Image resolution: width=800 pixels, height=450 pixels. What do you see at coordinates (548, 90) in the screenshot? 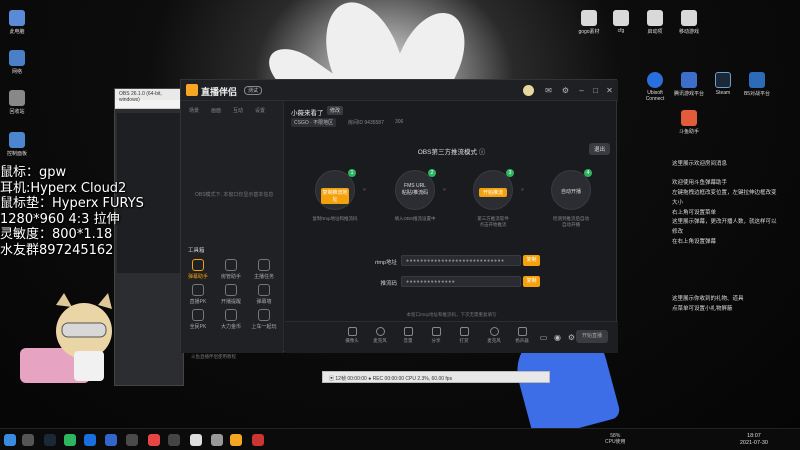
I see `mail-icon: ✉` at bounding box center [548, 90].